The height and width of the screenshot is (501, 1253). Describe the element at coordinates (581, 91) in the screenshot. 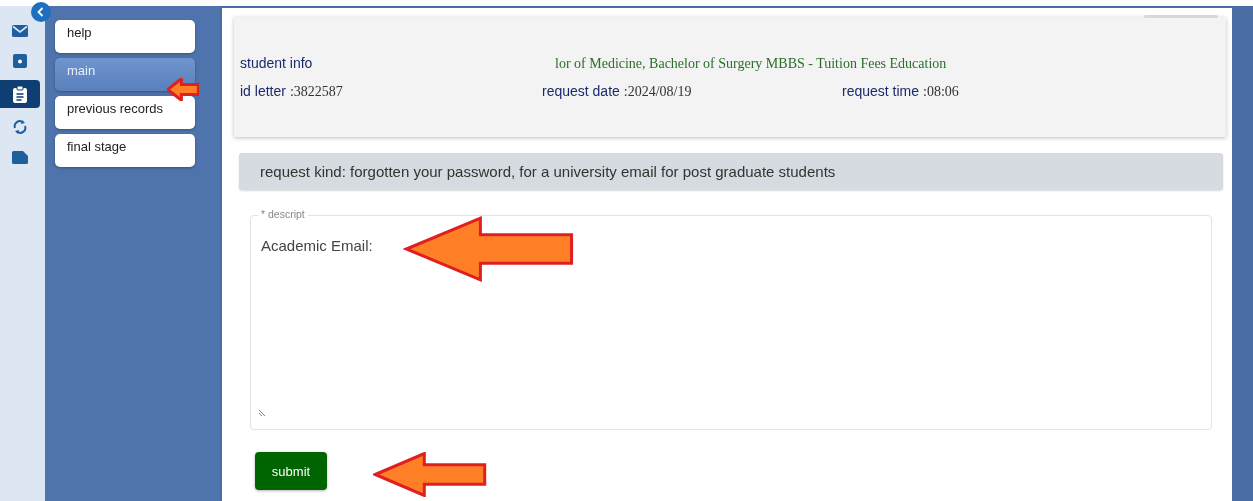

I see `field-label: request date` at that location.